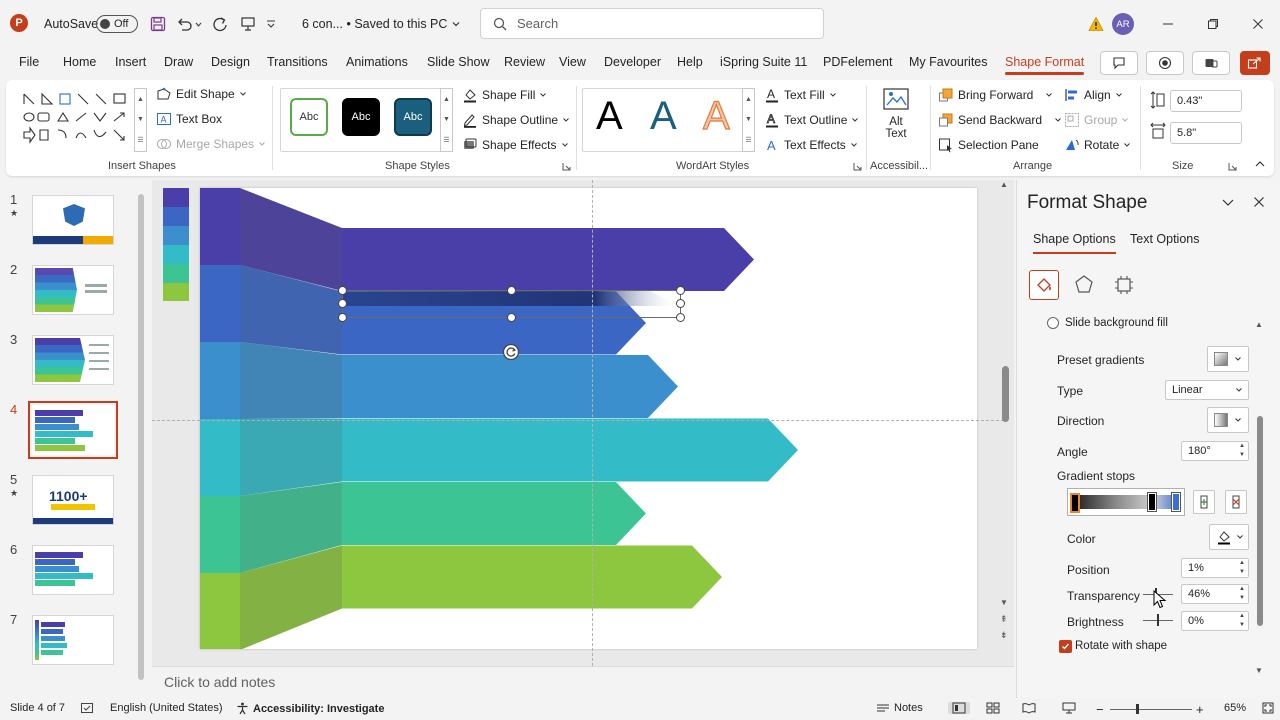  What do you see at coordinates (1229, 537) in the screenshot?
I see `color-picker-button` at bounding box center [1229, 537].